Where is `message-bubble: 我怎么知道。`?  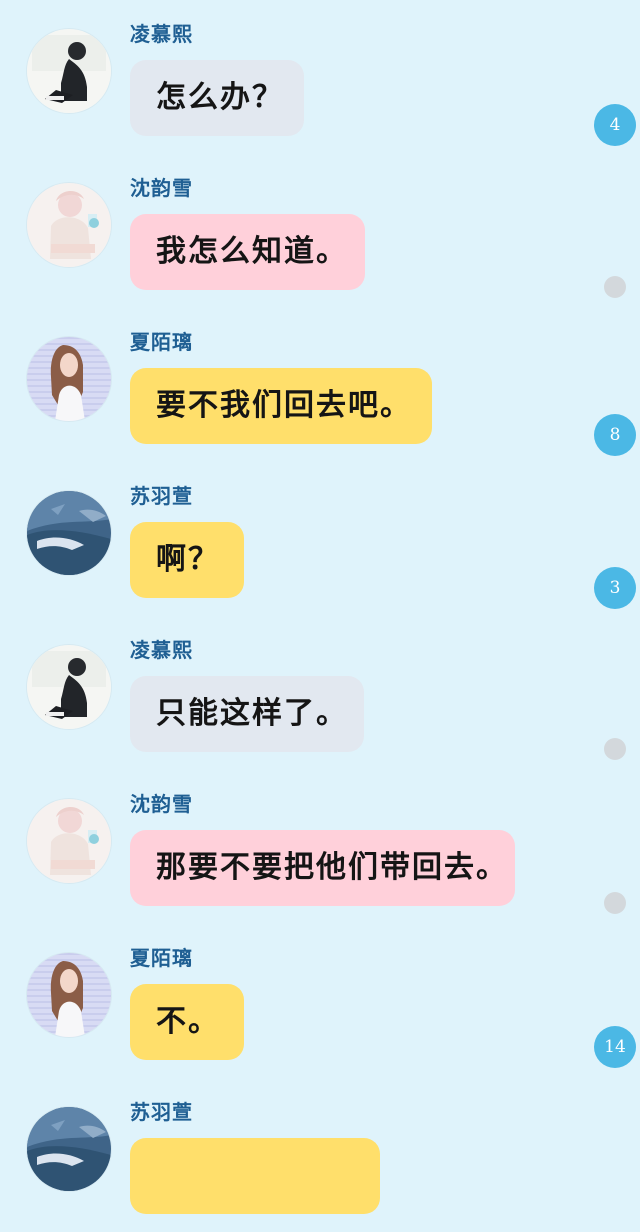
message-bubble: 我怎么知道。 is located at coordinates (247, 252).